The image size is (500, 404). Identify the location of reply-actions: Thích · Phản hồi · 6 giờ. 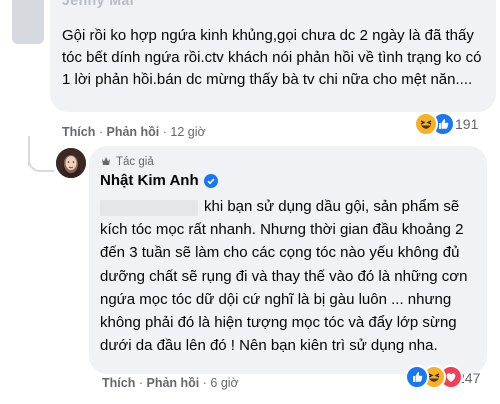
(170, 383).